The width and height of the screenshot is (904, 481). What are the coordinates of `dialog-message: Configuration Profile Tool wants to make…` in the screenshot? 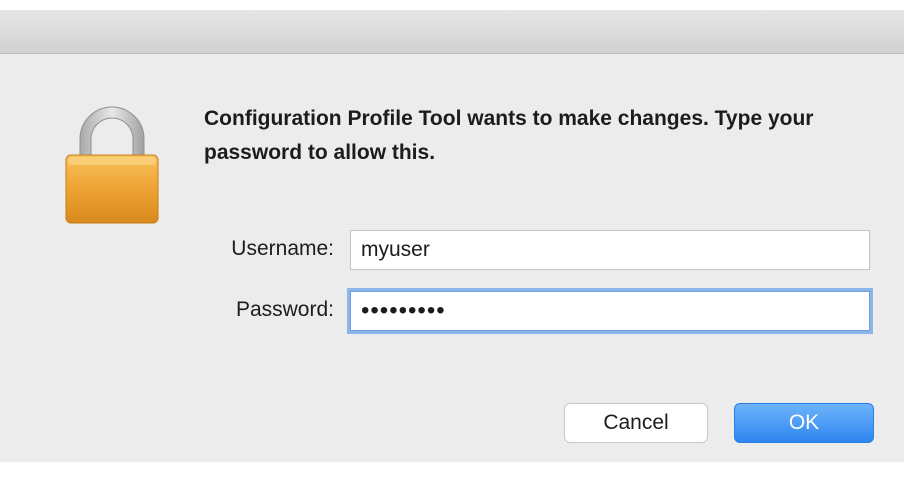 It's located at (509, 135).